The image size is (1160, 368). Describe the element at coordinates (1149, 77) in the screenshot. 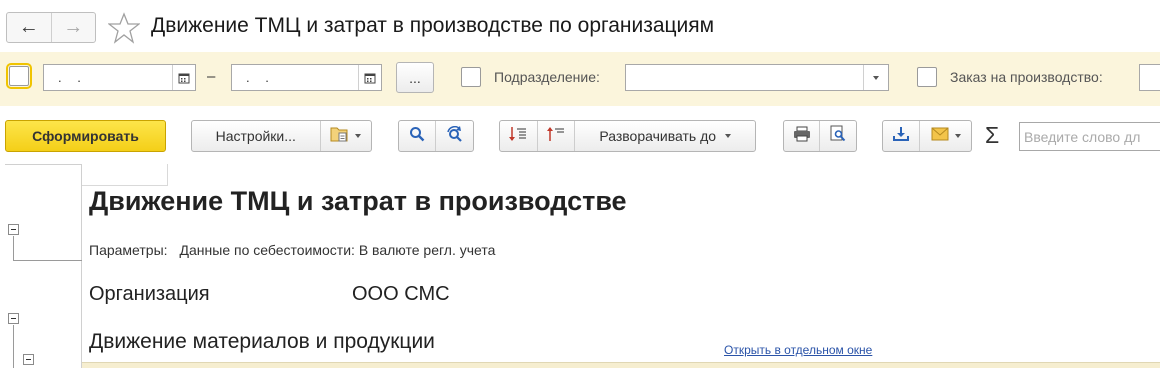

I see `order-field` at that location.